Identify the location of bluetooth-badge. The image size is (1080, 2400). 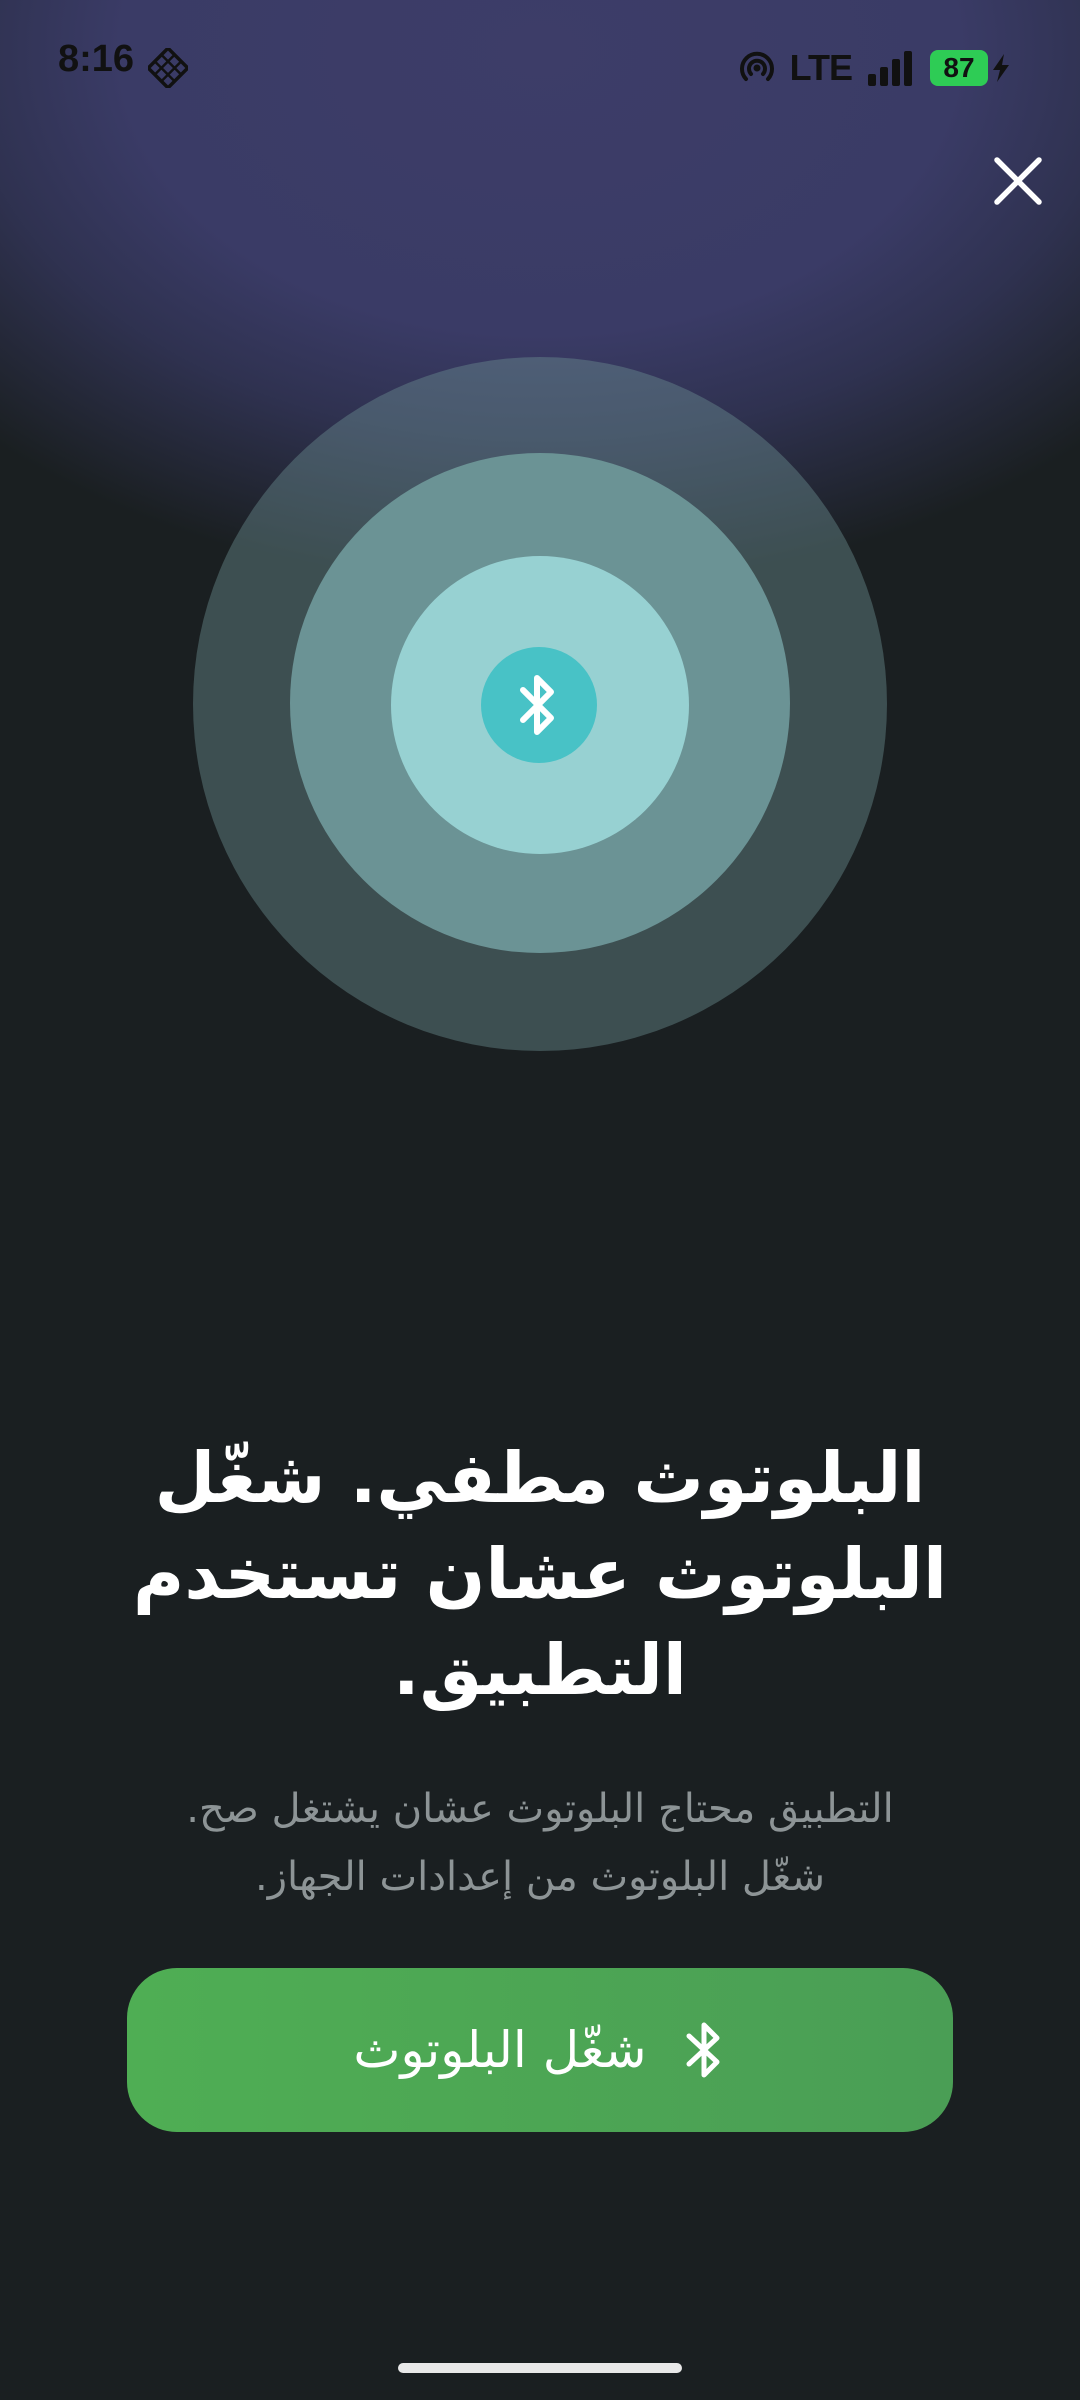
(539, 705).